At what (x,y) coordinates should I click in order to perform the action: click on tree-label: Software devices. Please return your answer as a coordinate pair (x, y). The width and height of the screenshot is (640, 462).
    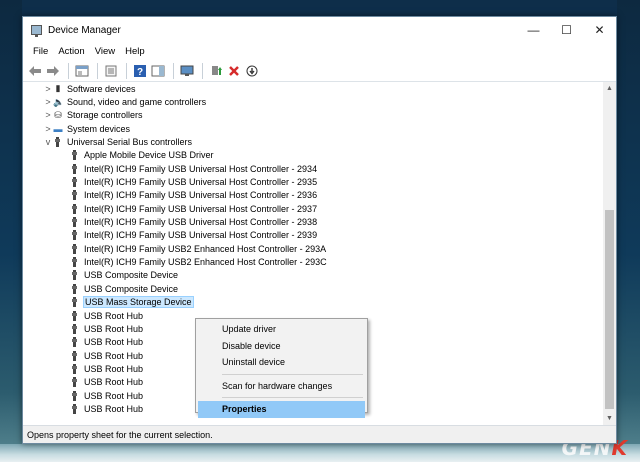
    Looking at the image, I should click on (101, 88).